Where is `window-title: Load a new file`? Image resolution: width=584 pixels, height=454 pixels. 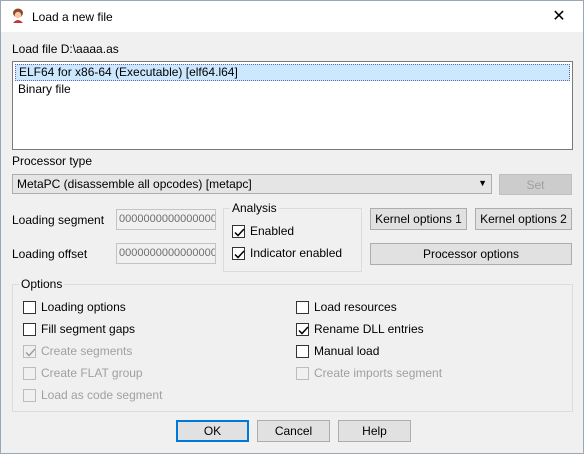 window-title: Load a new file is located at coordinates (72, 17).